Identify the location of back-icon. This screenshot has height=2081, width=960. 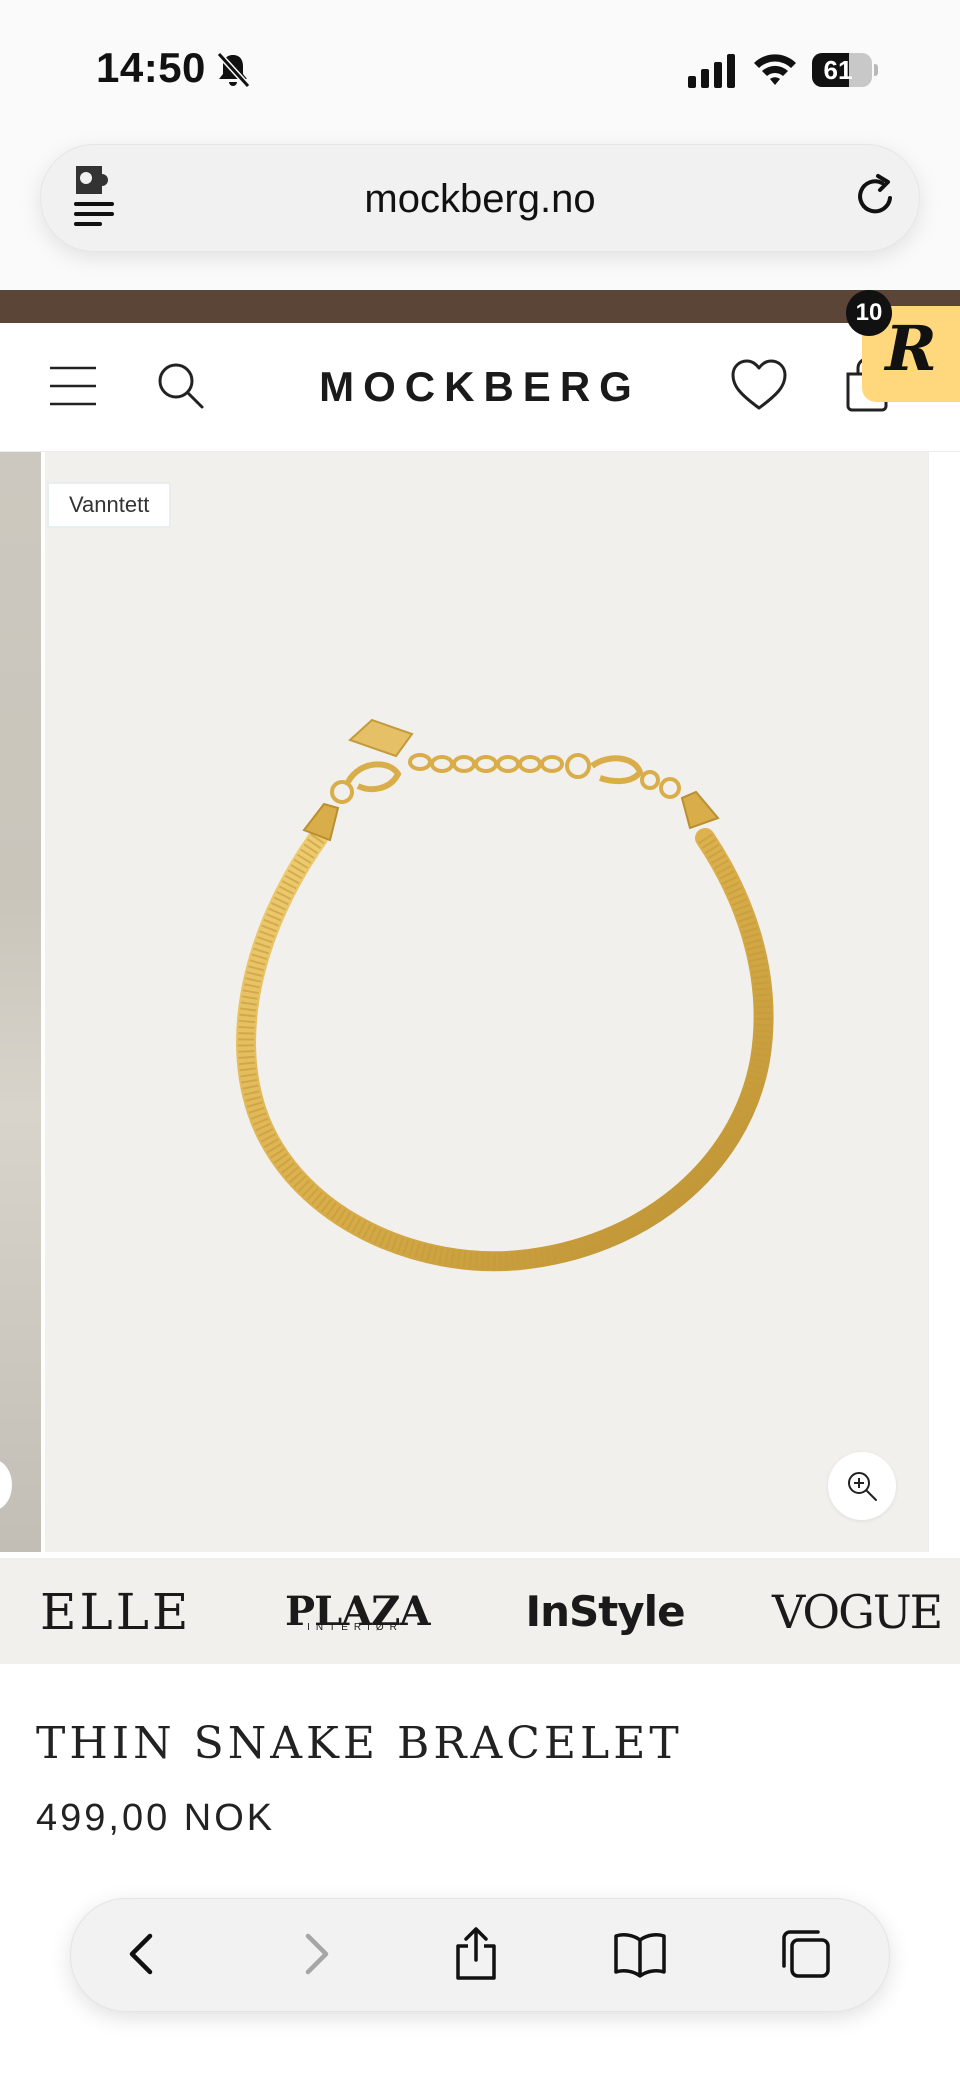
(144, 1954).